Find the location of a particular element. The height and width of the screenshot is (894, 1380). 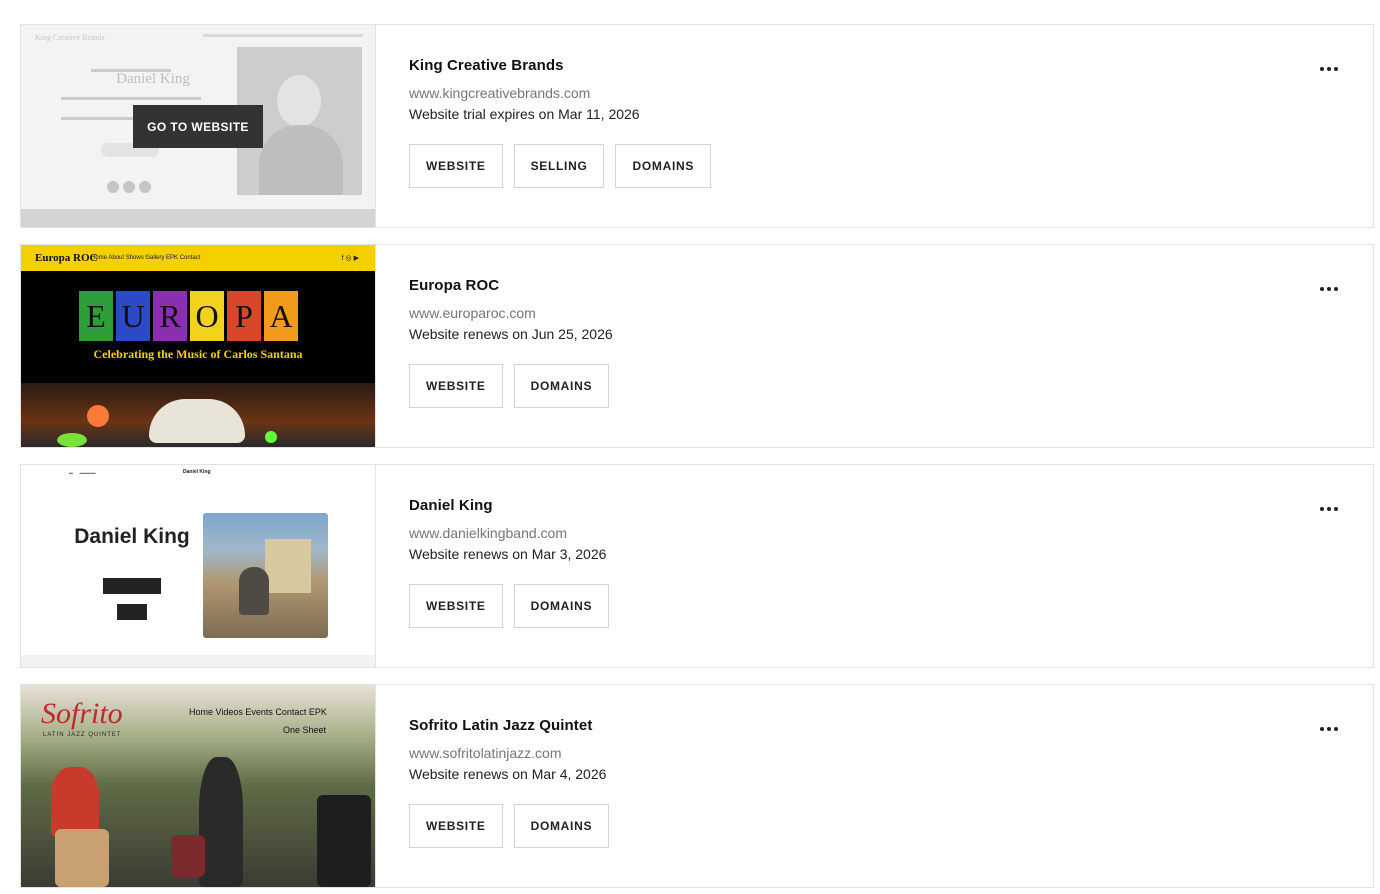

thumbnail-nav: ▬ ▬▬▬▬ is located at coordinates (82, 472).